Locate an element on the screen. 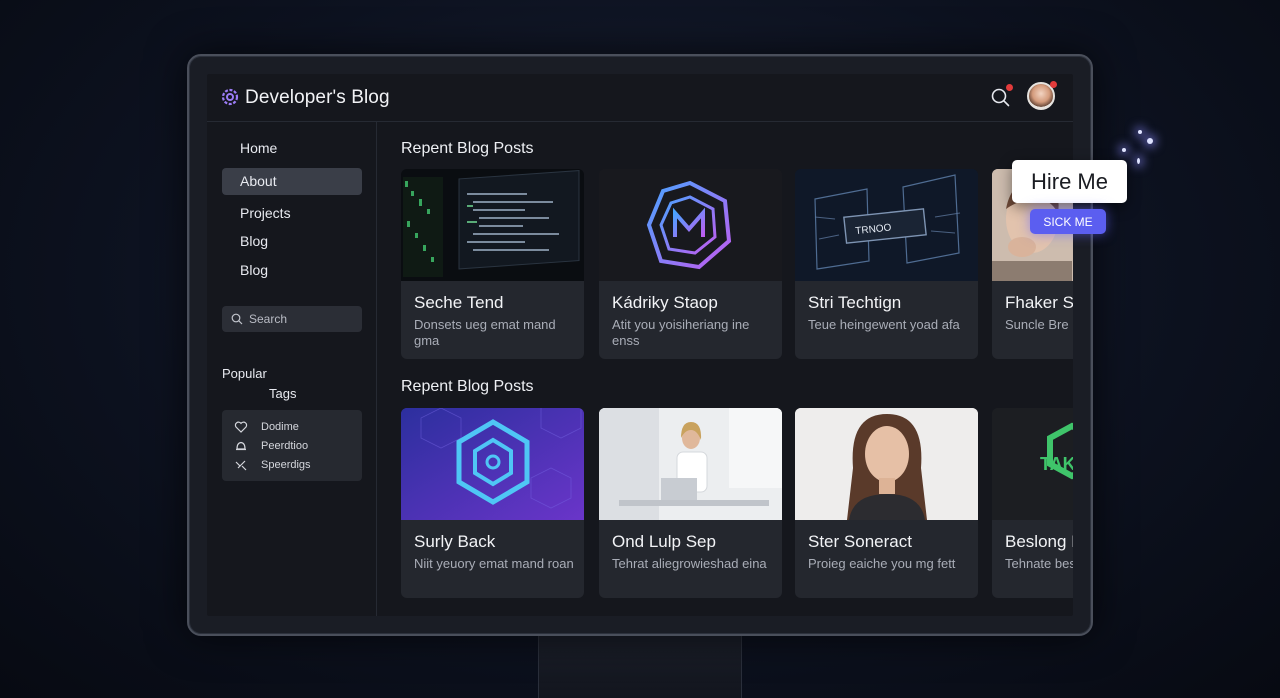 This screenshot has width=1280, height=698. card-excerpt: Tehnate bes rops is located at coordinates (1039, 563).